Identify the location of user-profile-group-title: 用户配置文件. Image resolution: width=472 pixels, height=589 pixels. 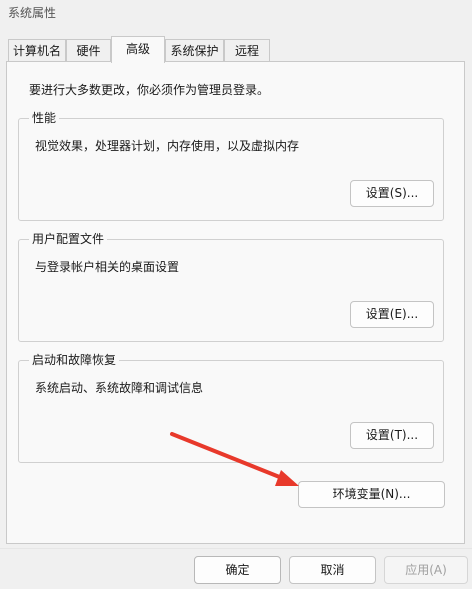
(68, 239).